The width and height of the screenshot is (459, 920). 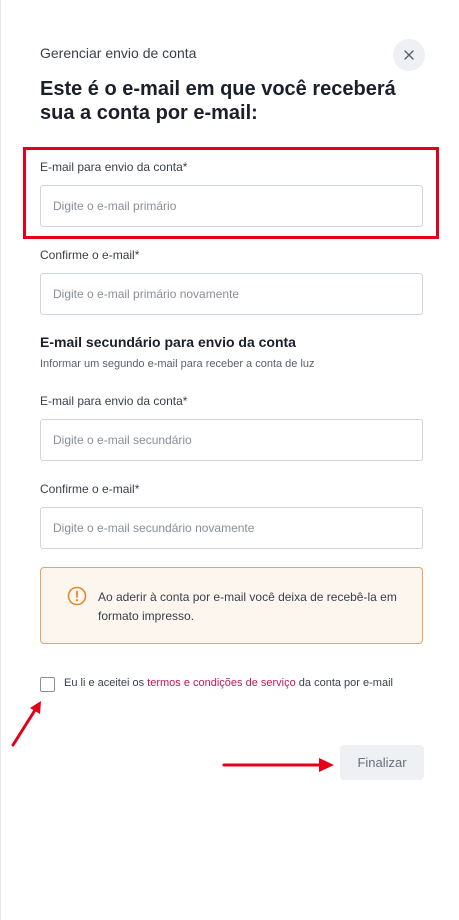 What do you see at coordinates (278, 765) in the screenshot?
I see `annotation-arrow-finish` at bounding box center [278, 765].